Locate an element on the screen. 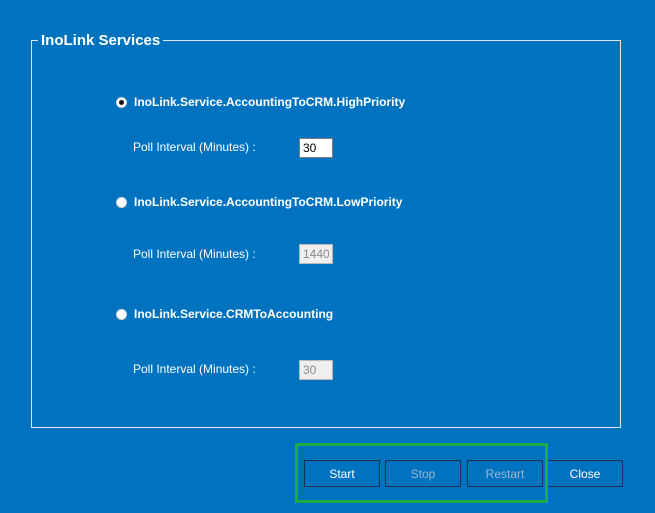 The height and width of the screenshot is (513, 655). close-button: Close is located at coordinates (585, 473).